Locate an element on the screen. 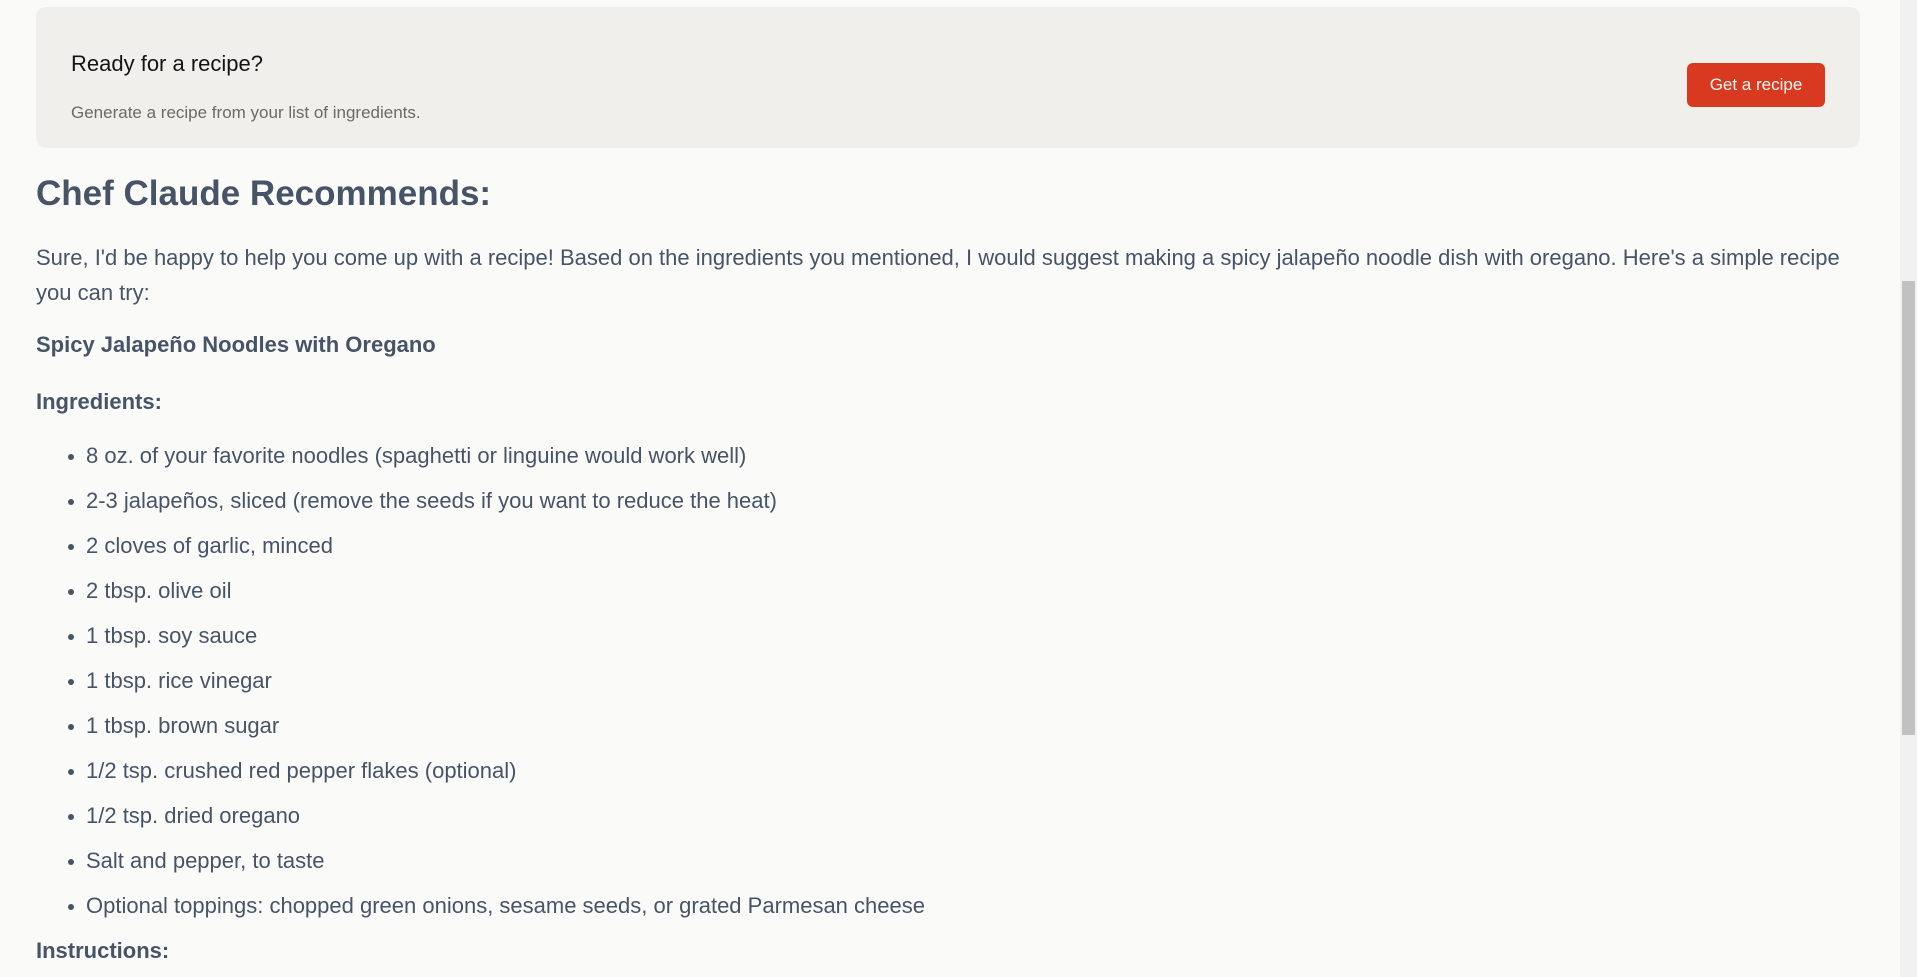 The image size is (1917, 977). ingredient-item: Salt and pepper, to taste is located at coordinates (964, 861).